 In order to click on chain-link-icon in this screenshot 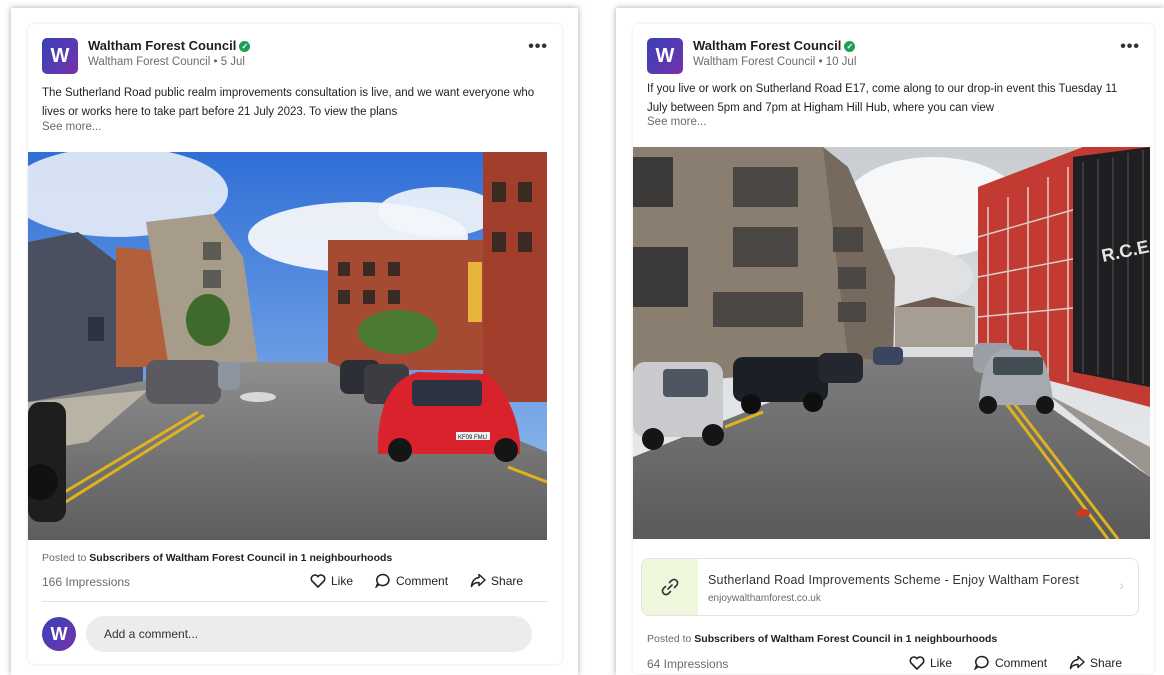, I will do `click(670, 587)`.